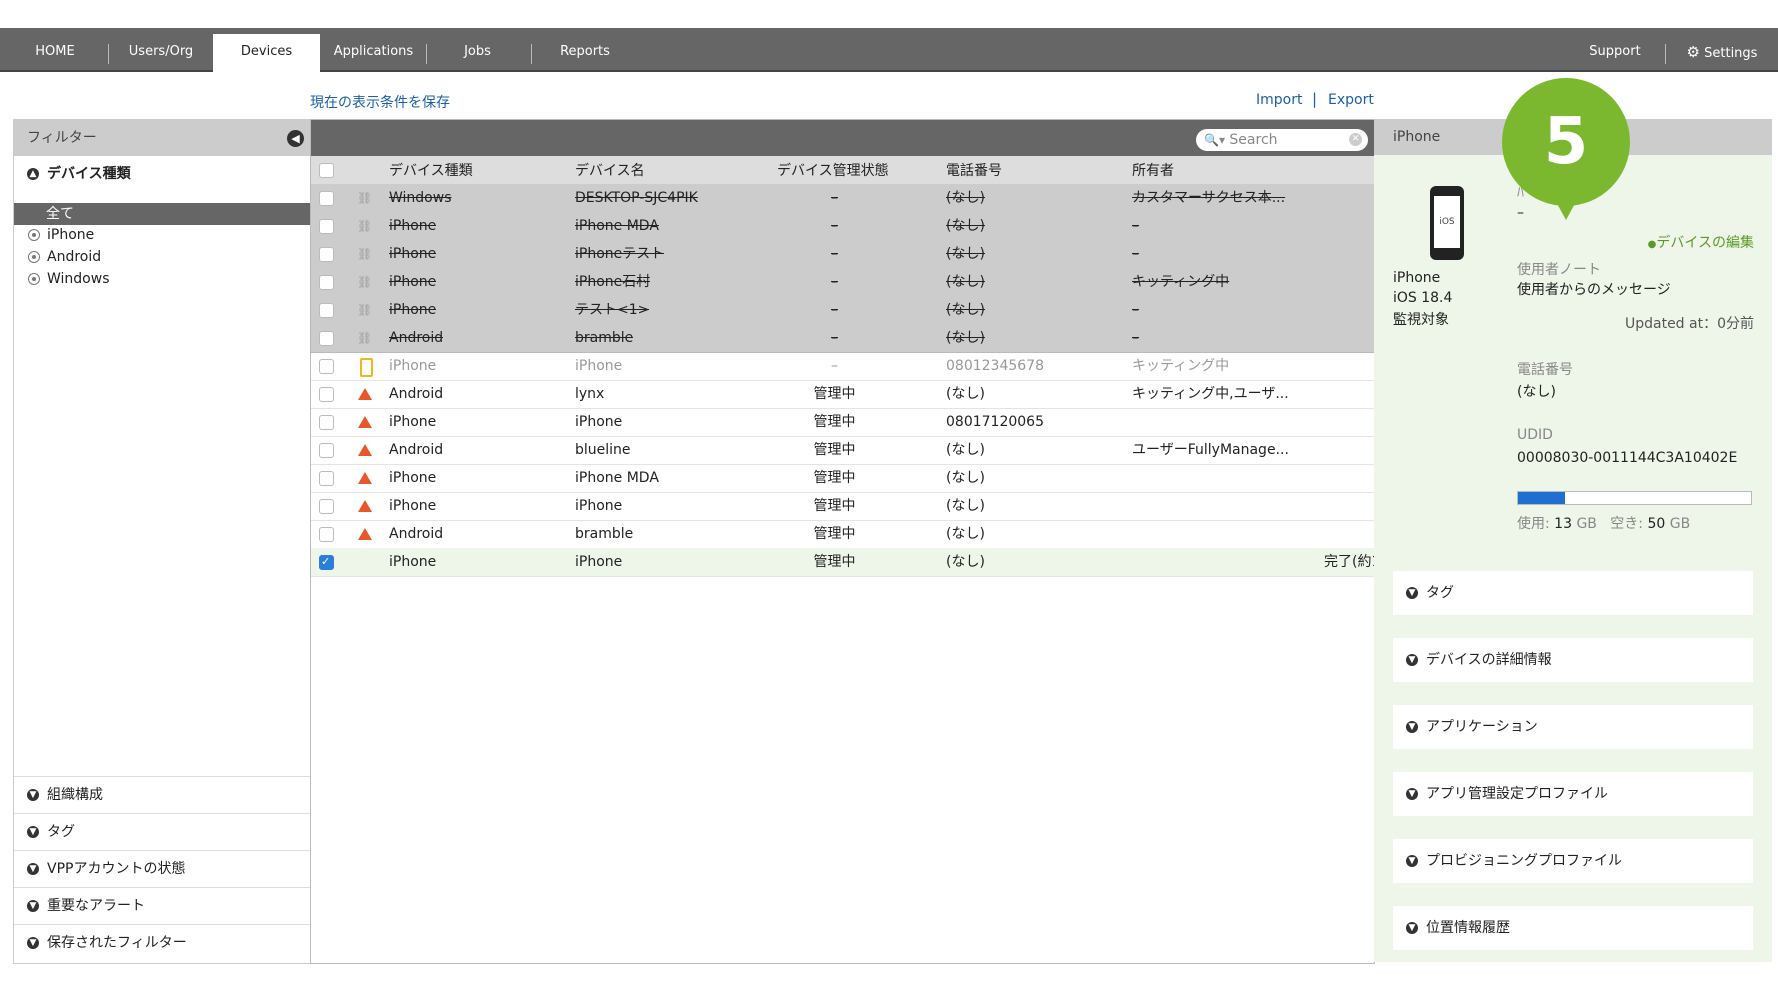 This screenshot has width=1778, height=1000. What do you see at coordinates (295, 138) in the screenshot?
I see `collapse-left-icon: ◀` at bounding box center [295, 138].